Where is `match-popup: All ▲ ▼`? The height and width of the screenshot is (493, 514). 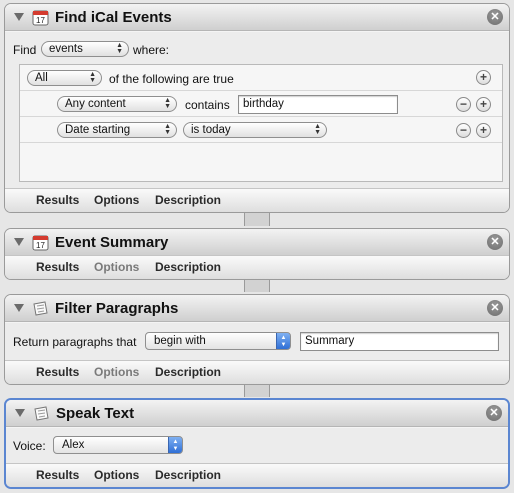 match-popup: All ▲ ▼ is located at coordinates (64, 78).